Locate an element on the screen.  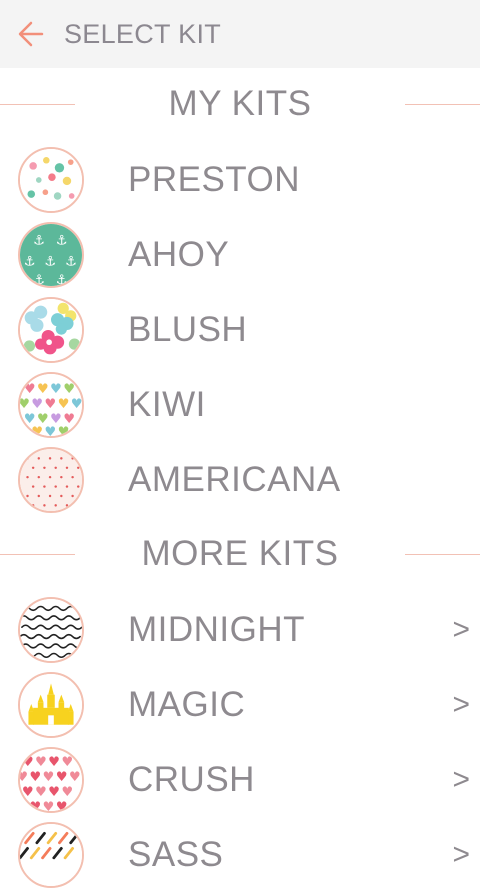
kit-item-crush: ♥♥♥♥ ♥♥♥♥♥ ♥♥♥♥ ♥♥♥ CRUSH > is located at coordinates (240, 779).